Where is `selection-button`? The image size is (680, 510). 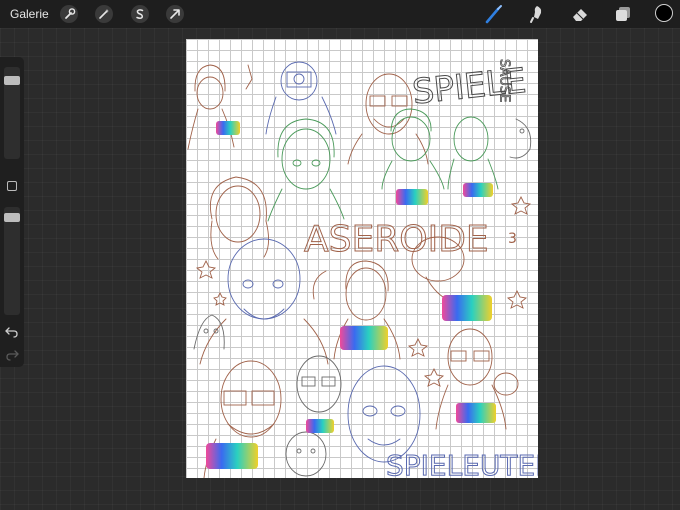
selection-button is located at coordinates (140, 14).